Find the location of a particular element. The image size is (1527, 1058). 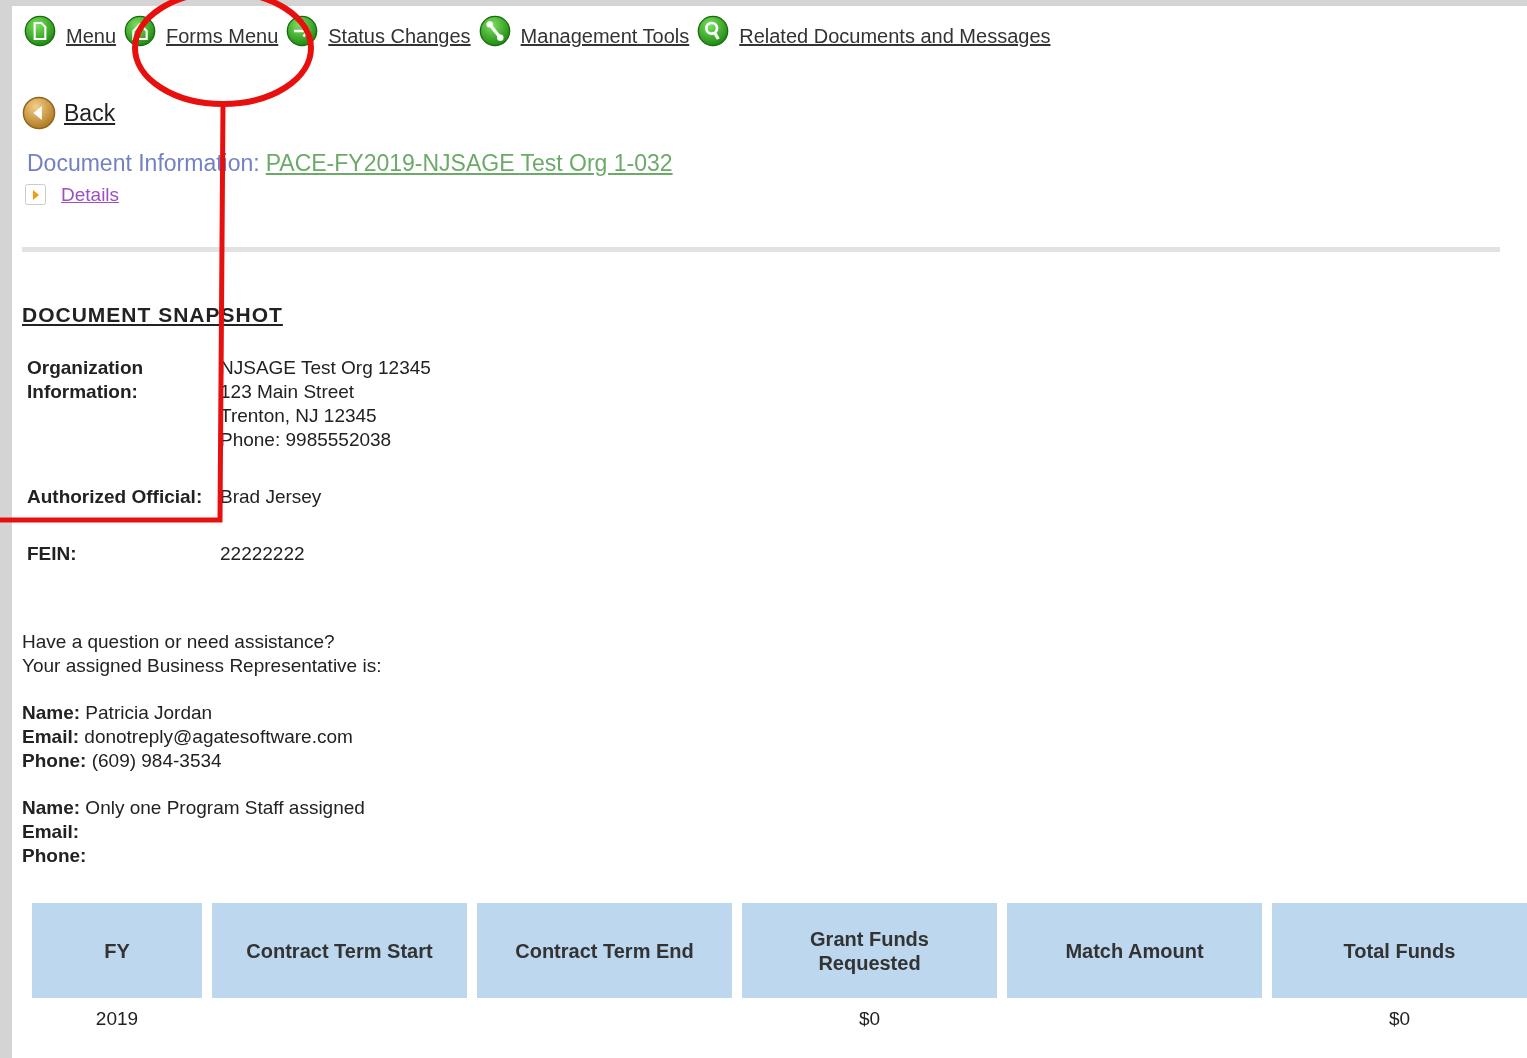

nav-link: Status Changes is located at coordinates (399, 36).